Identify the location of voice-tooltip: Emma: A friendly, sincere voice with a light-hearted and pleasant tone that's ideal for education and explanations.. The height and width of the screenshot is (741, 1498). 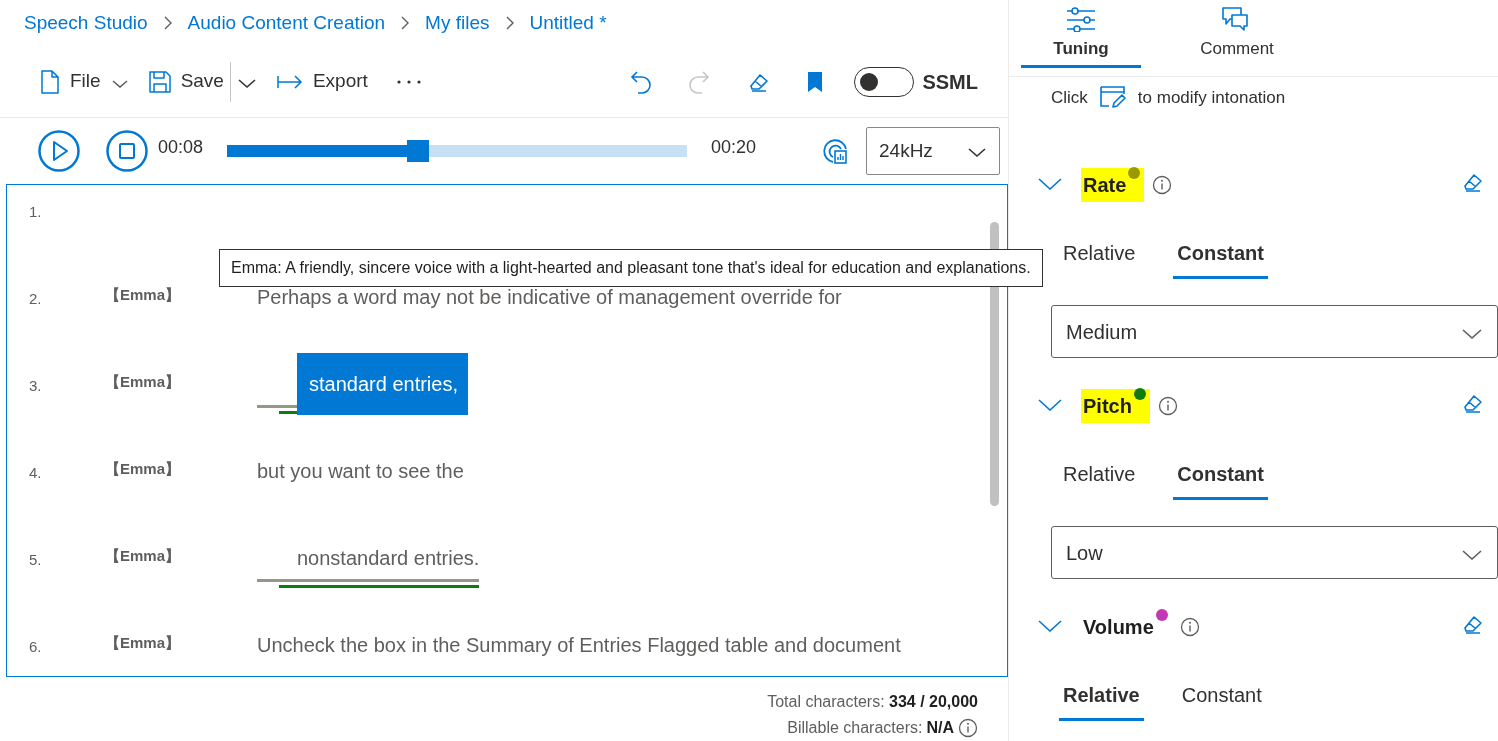
(631, 268).